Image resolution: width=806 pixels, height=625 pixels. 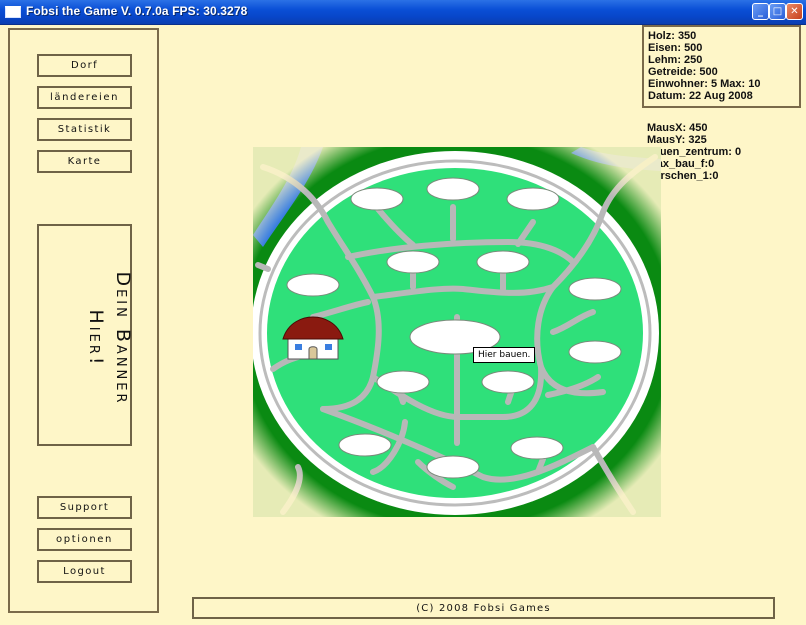 I want to click on debug-bauen-zentrum: bauen_zentrum: 0, so click(x=694, y=152).